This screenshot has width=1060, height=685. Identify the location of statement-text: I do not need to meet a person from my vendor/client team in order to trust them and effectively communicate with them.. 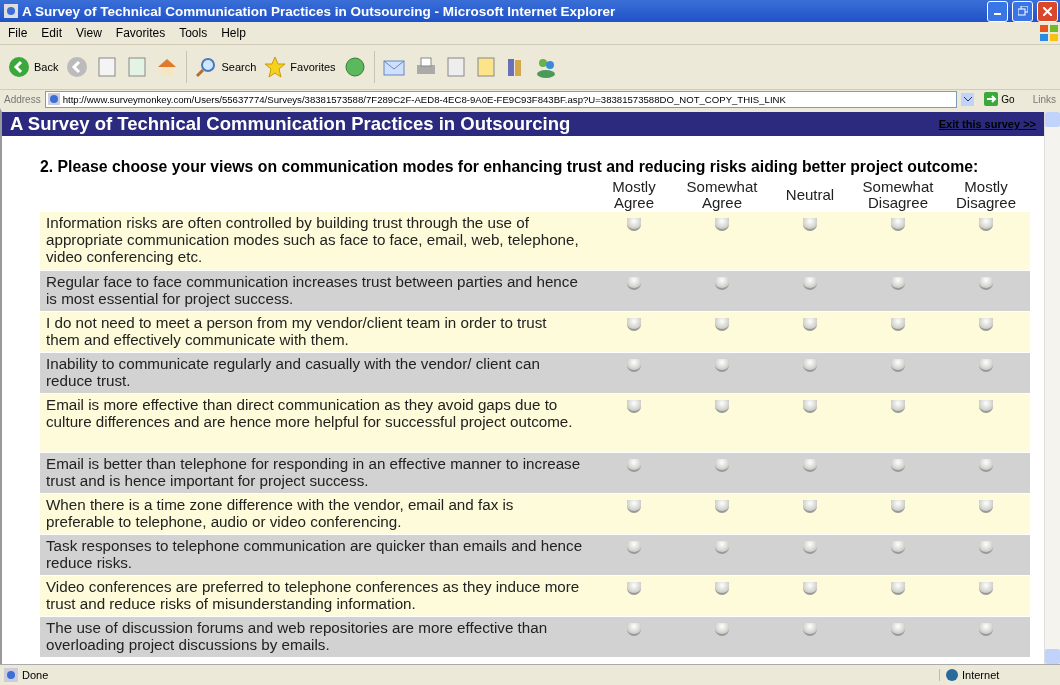
(296, 331).